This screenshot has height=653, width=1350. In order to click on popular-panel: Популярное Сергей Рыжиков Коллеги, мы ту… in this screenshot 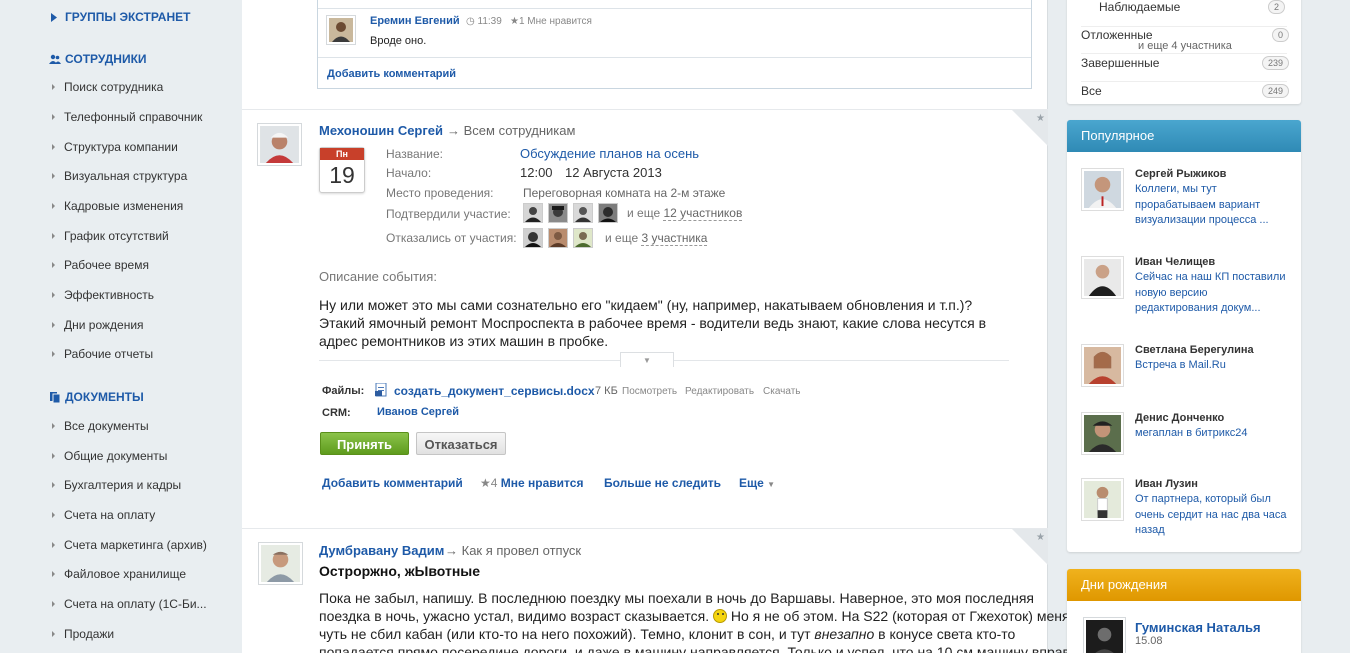, I will do `click(1184, 336)`.